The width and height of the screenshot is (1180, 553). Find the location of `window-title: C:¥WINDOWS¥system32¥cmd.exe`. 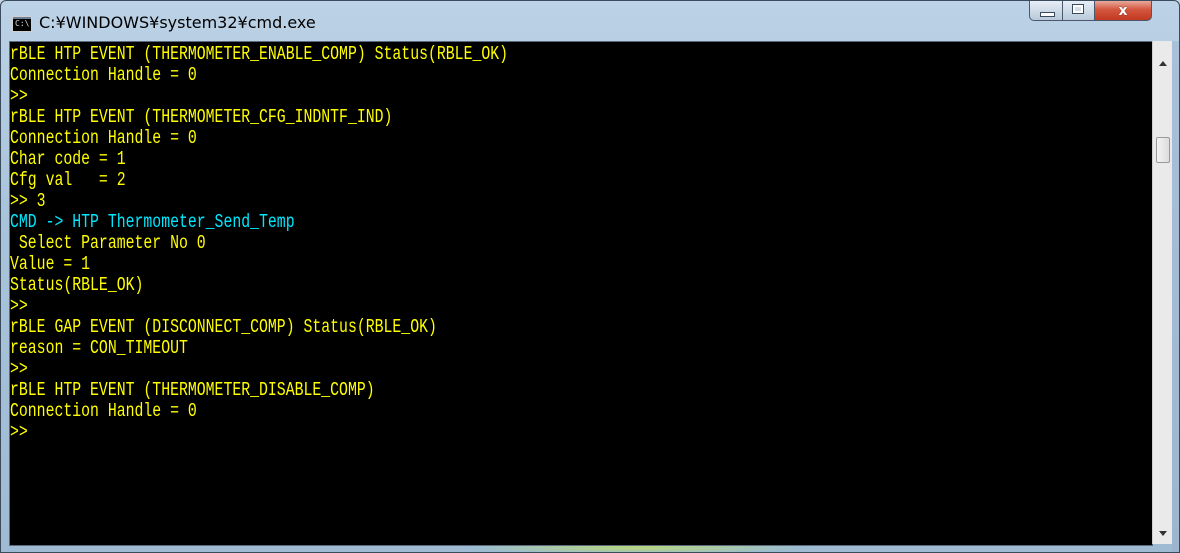

window-title: C:¥WINDOWS¥system32¥cmd.exe is located at coordinates (177, 22).